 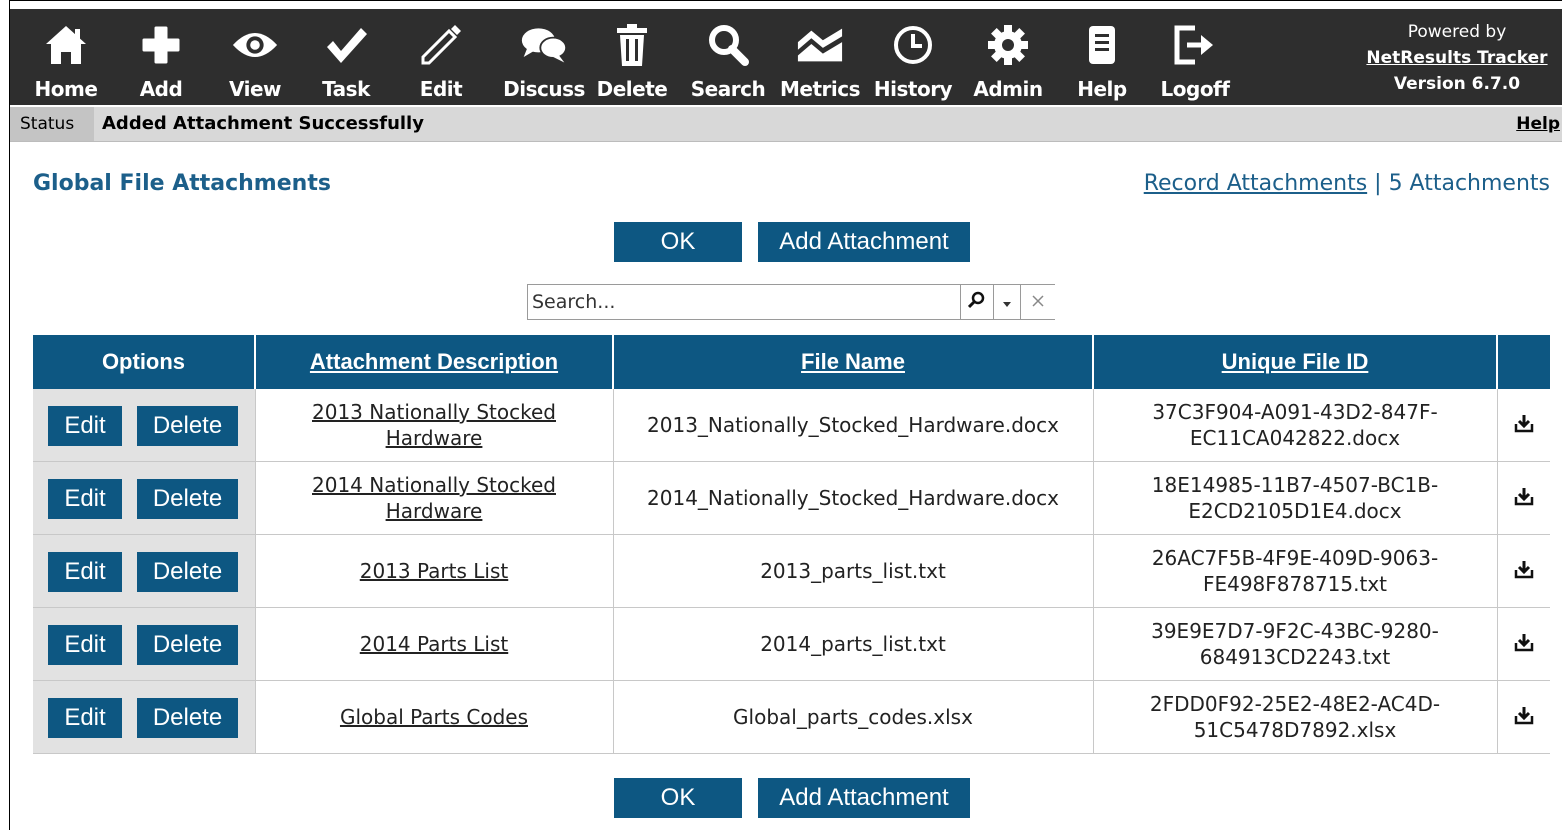 I want to click on eye-icon, so click(x=255, y=45).